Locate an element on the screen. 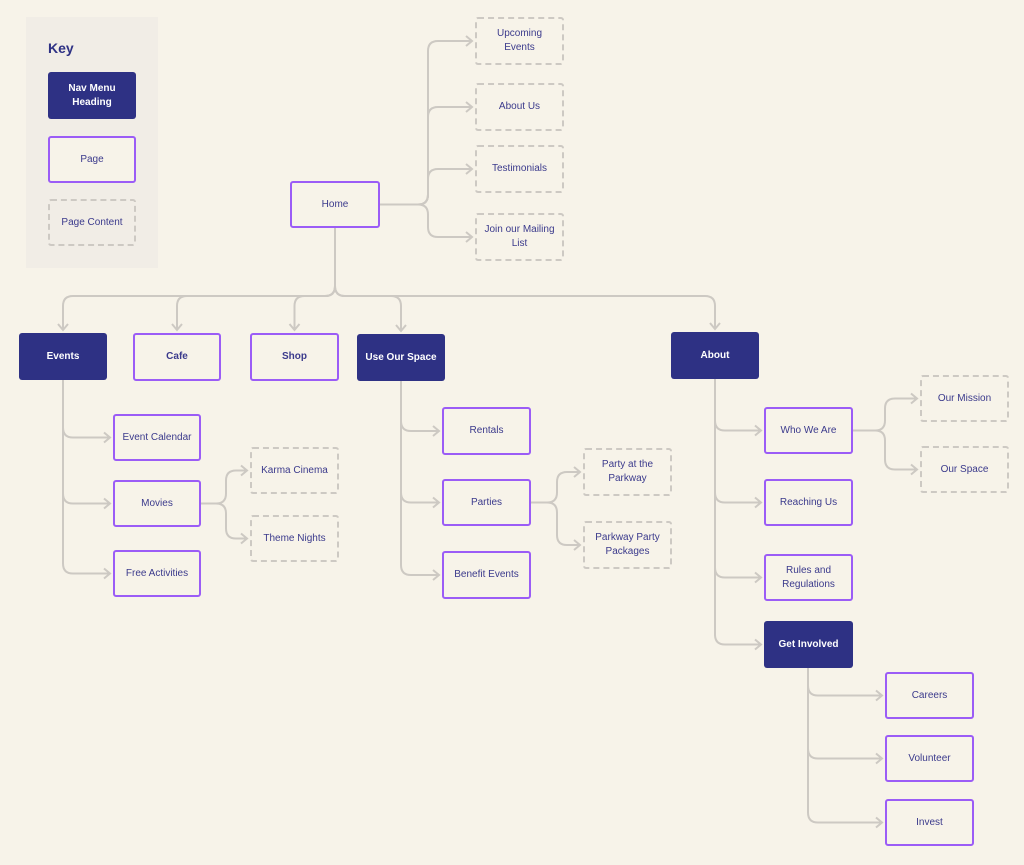  node-mailing: Join our Mailing List is located at coordinates (519, 237).